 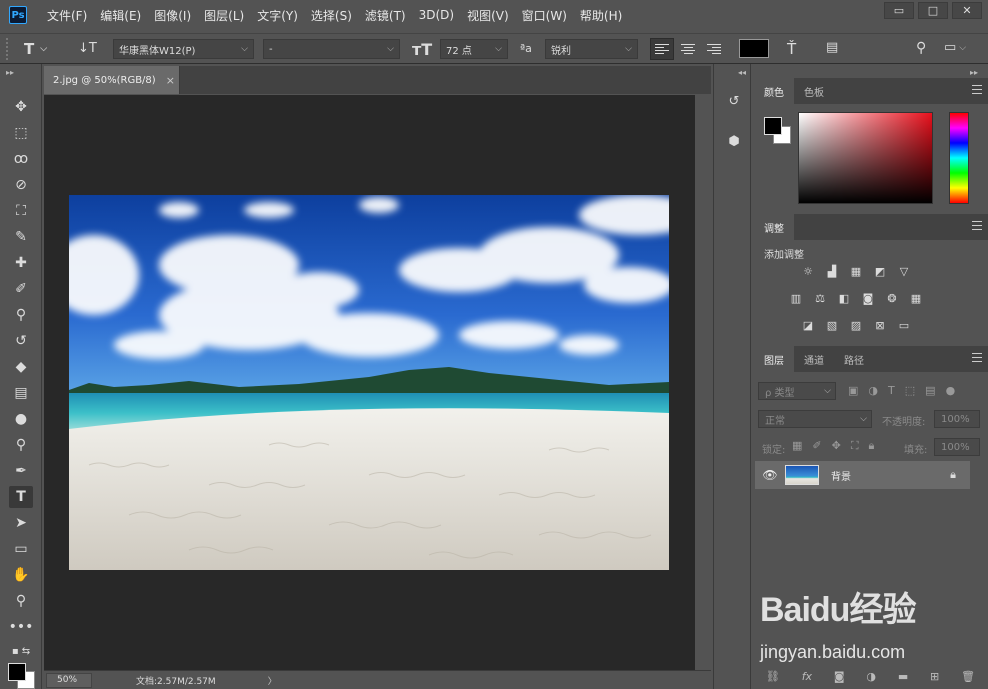 I want to click on hue-saturation-icon: ▥, so click(x=796, y=298).